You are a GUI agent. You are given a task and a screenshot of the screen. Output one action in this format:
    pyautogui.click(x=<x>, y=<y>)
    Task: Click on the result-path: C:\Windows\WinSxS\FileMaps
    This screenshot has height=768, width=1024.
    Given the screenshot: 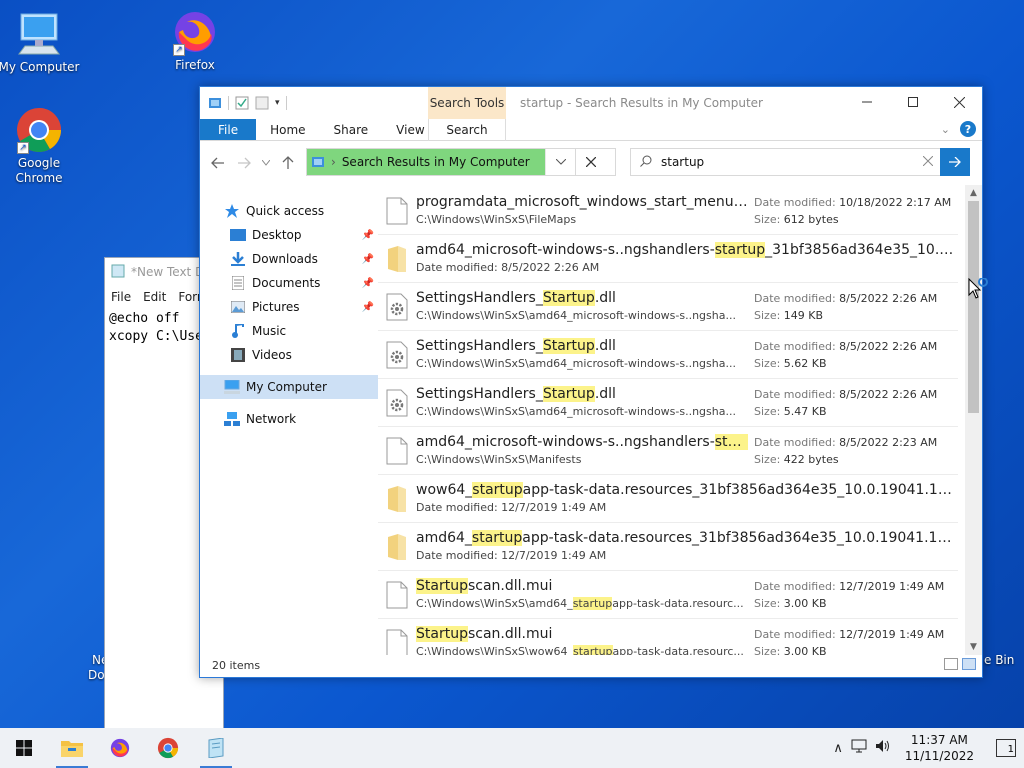 What is the action you would take?
    pyautogui.click(x=496, y=219)
    